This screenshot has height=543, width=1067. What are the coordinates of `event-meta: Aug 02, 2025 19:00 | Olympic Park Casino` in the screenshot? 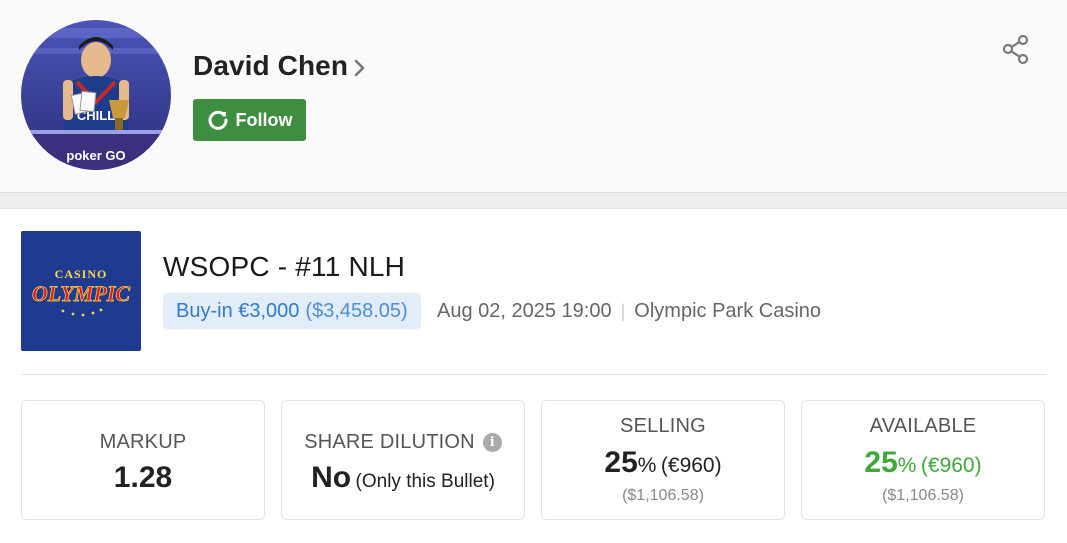 It's located at (629, 311).